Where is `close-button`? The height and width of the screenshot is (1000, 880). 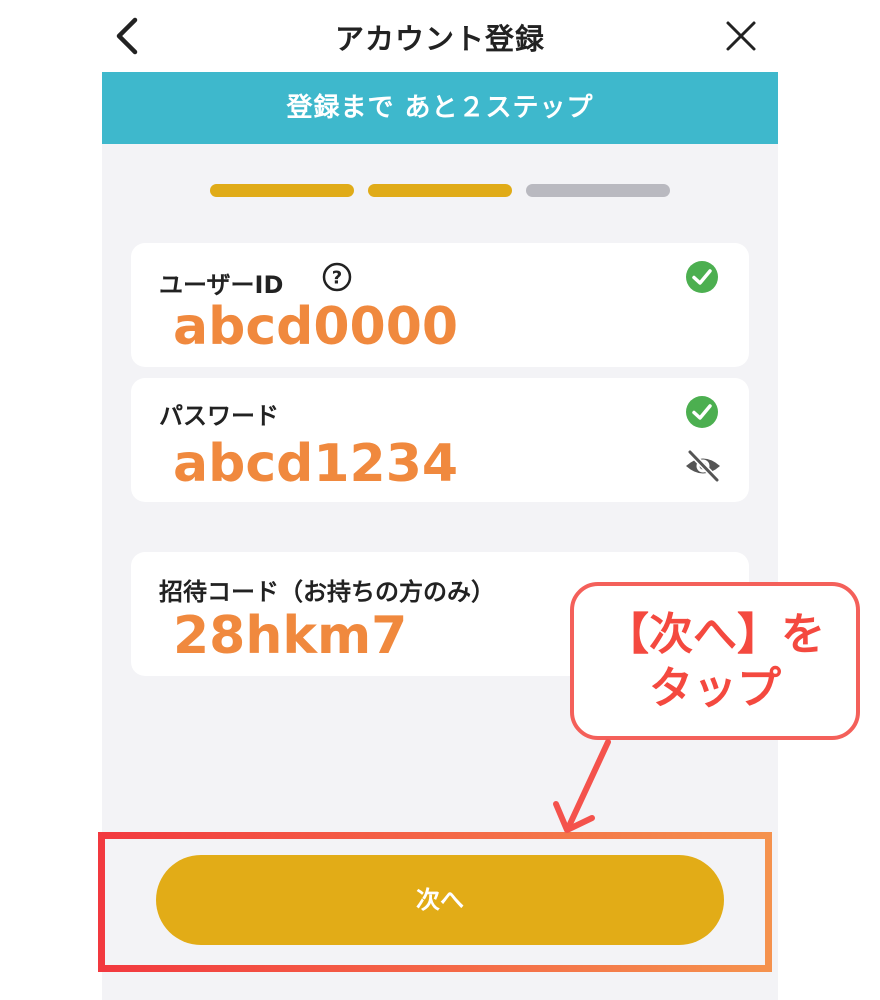 close-button is located at coordinates (740, 36).